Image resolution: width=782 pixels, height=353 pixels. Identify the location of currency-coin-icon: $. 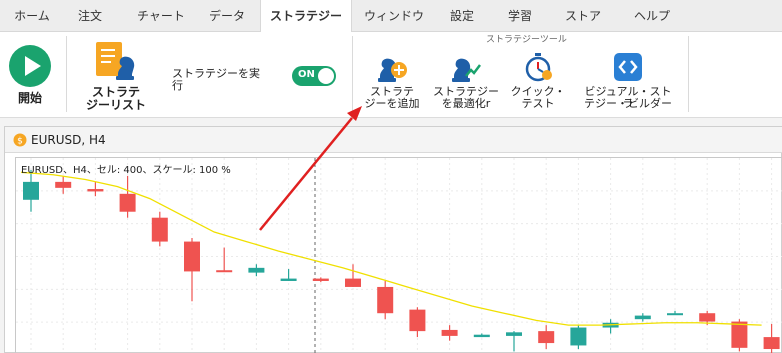
(20, 140).